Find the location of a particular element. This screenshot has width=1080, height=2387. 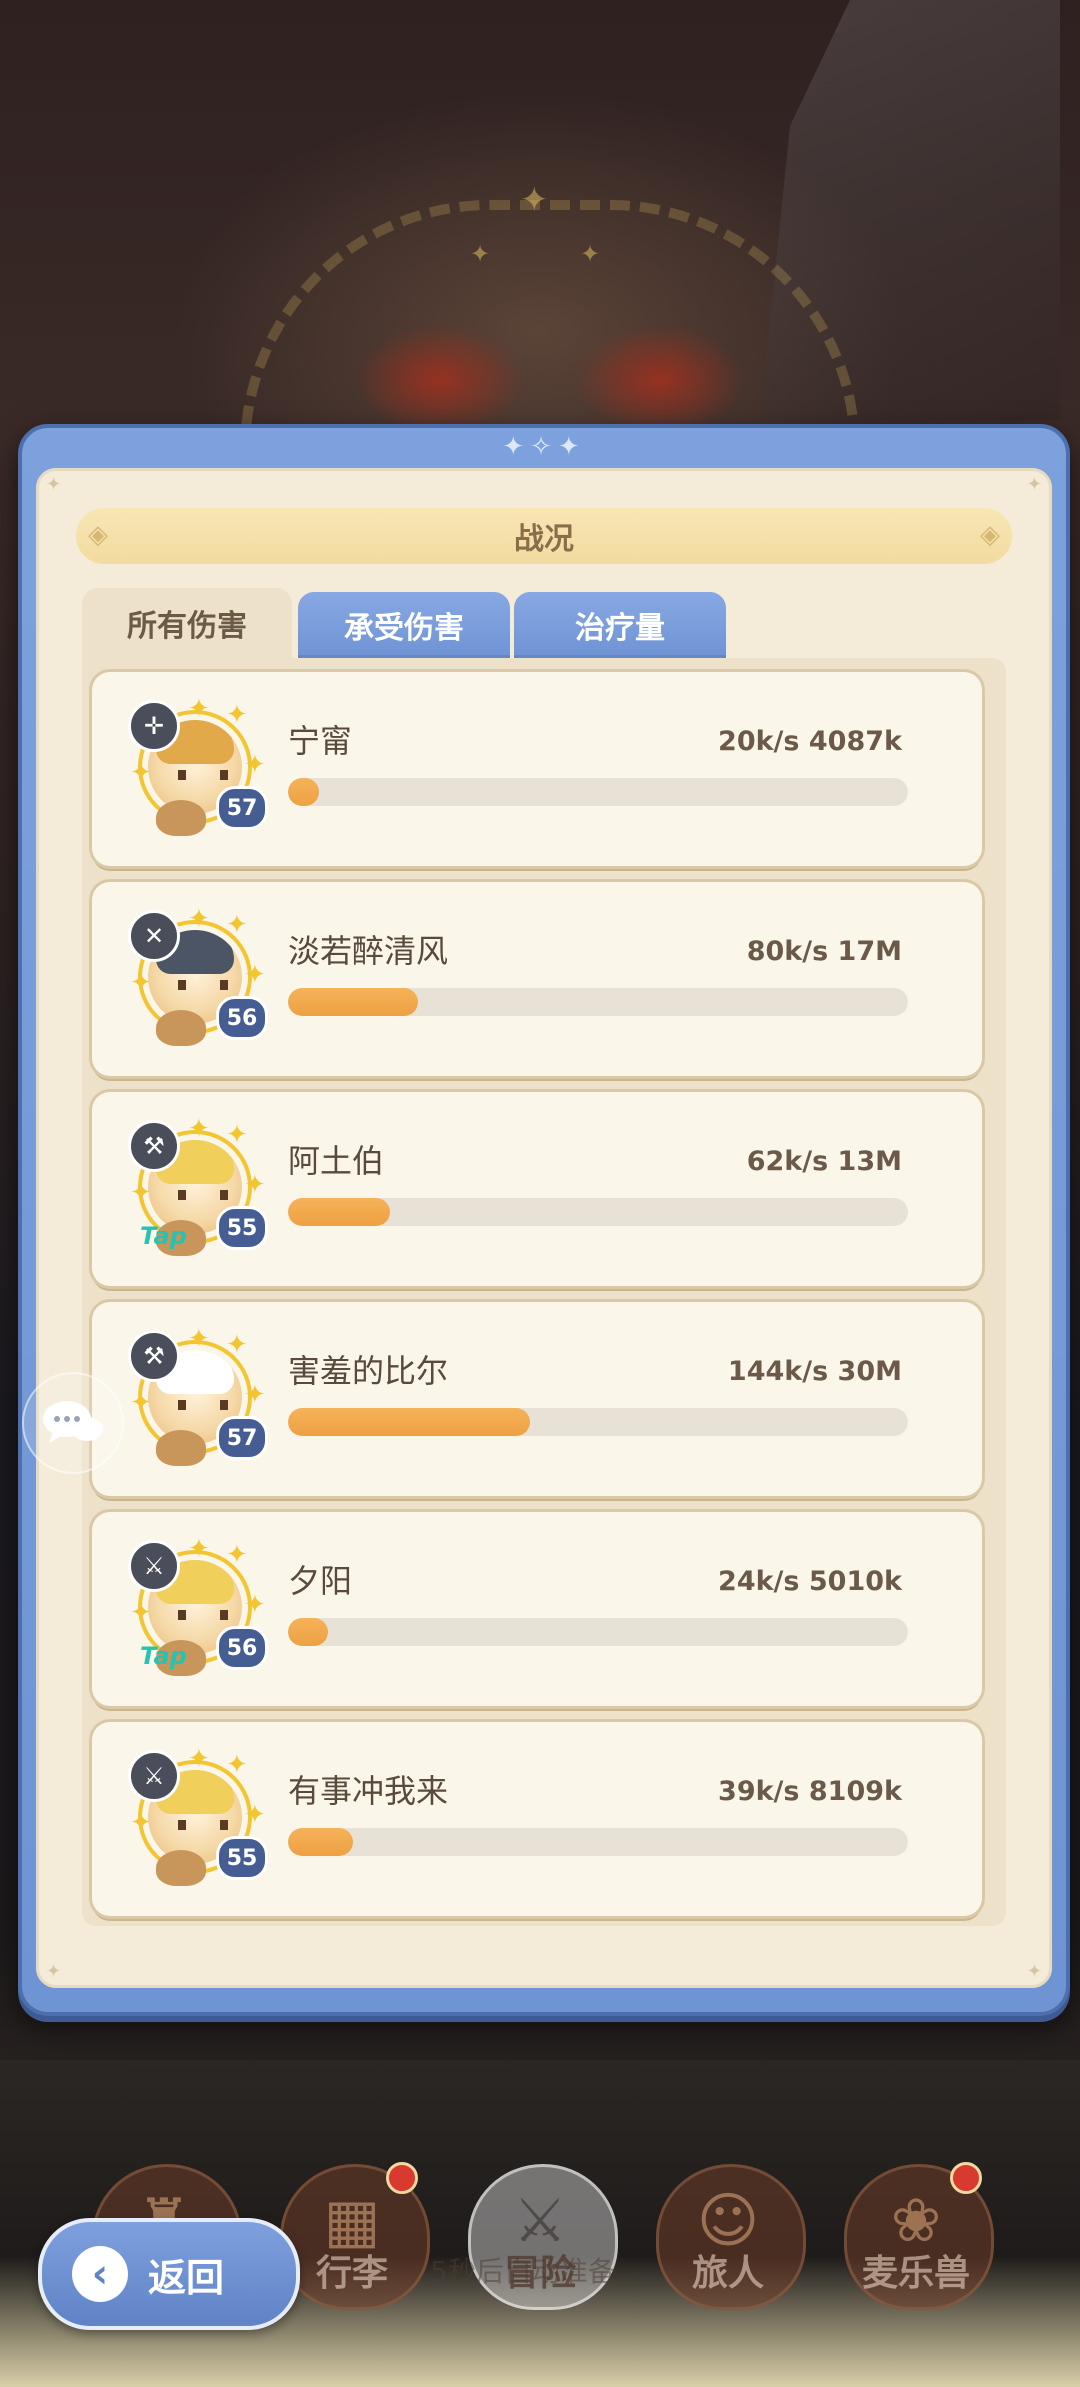

panel-title-bar: ◈ 战况 ◈ is located at coordinates (544, 536).